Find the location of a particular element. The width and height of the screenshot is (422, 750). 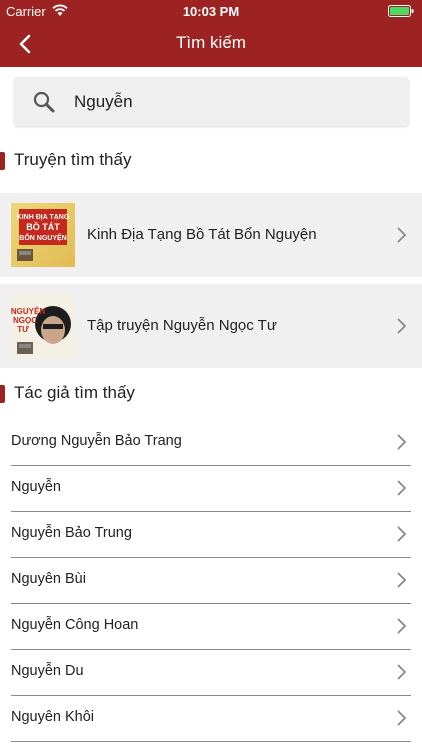

stories-section-title: Truyện tìm thấy is located at coordinates (73, 159).